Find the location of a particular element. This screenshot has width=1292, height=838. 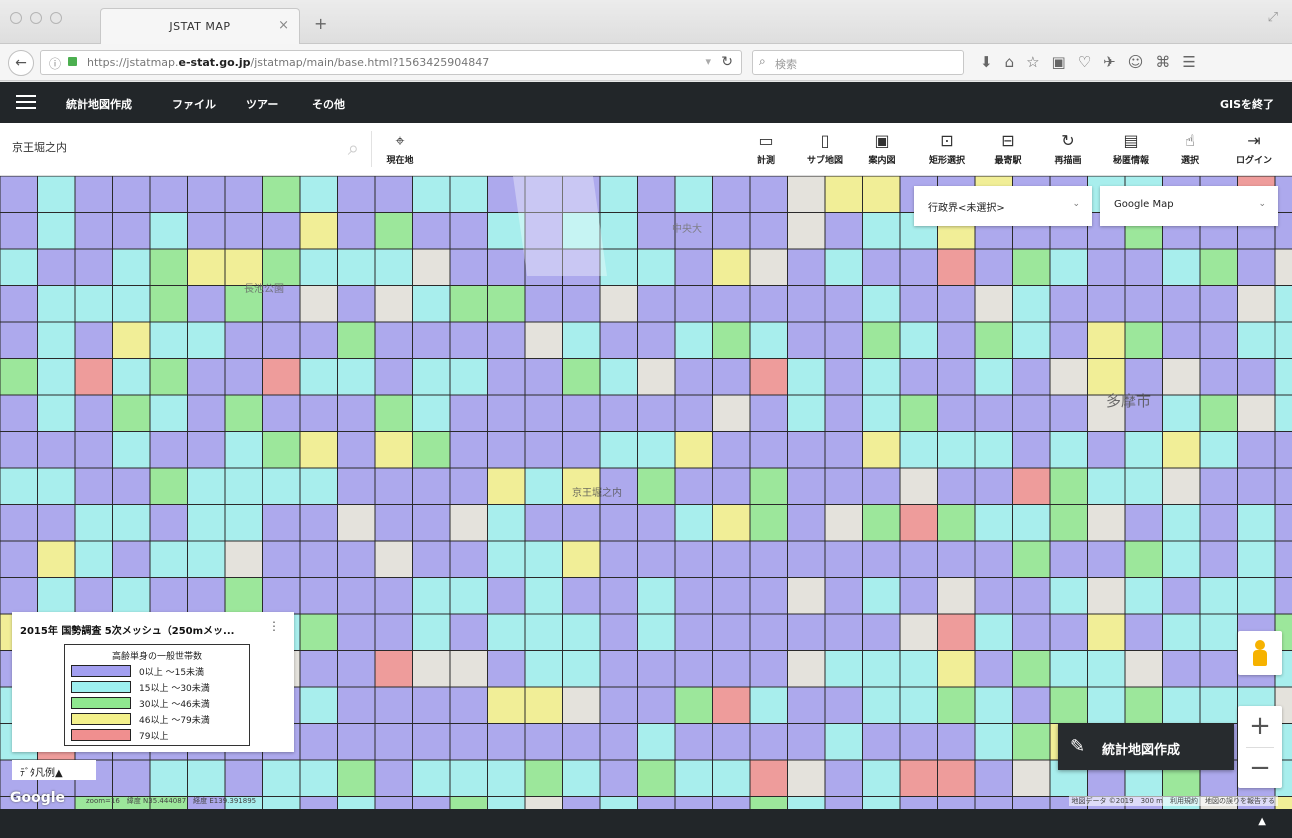

more-options-icon: ⋮ is located at coordinates (274, 626).